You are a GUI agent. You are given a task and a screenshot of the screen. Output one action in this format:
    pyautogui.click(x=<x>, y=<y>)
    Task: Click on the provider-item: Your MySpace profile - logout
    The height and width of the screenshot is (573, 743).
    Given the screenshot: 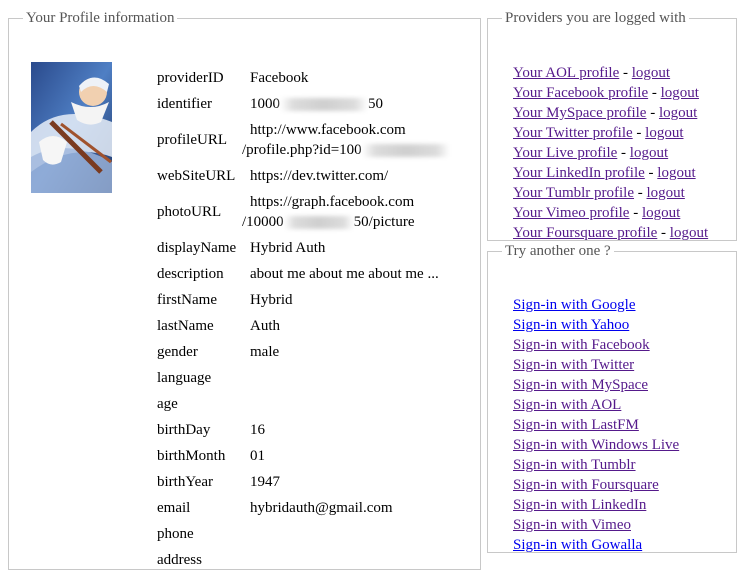 What is the action you would take?
    pyautogui.click(x=610, y=113)
    